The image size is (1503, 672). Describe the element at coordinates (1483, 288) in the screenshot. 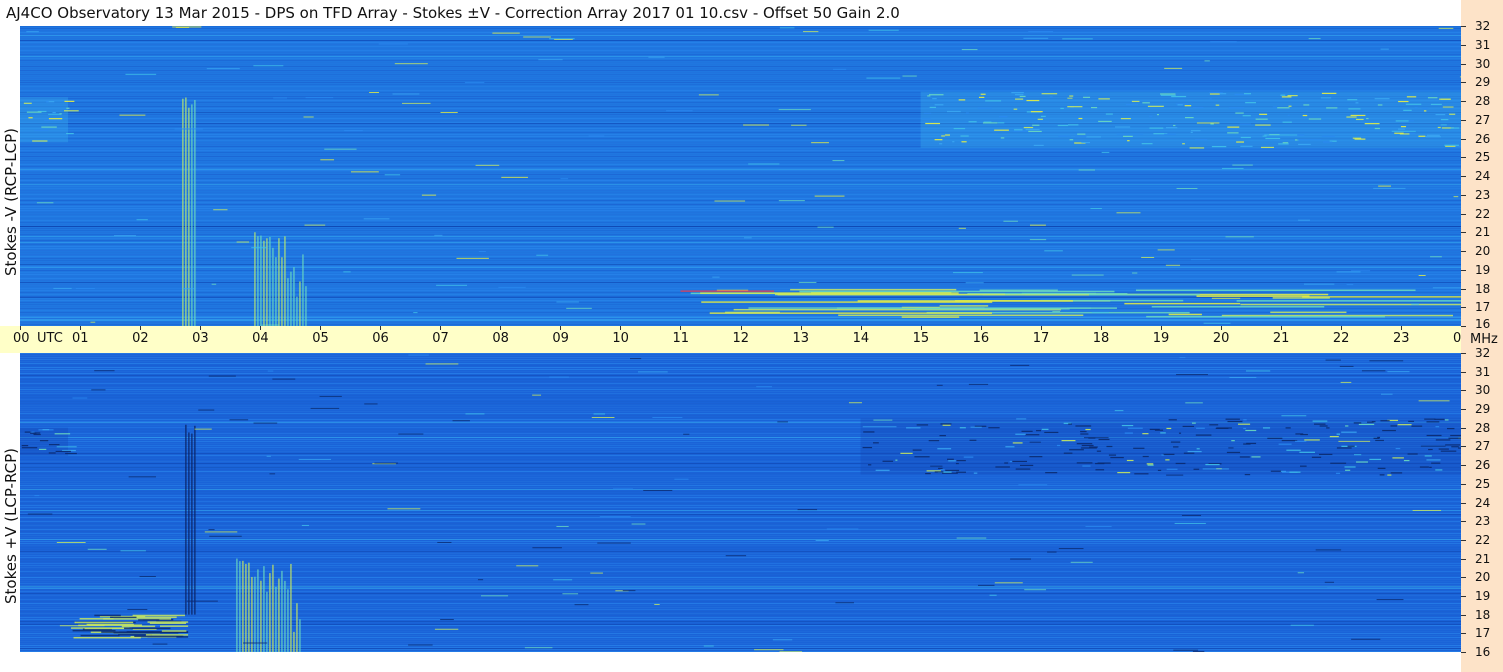

I see `freq-tick-label: 18` at that location.